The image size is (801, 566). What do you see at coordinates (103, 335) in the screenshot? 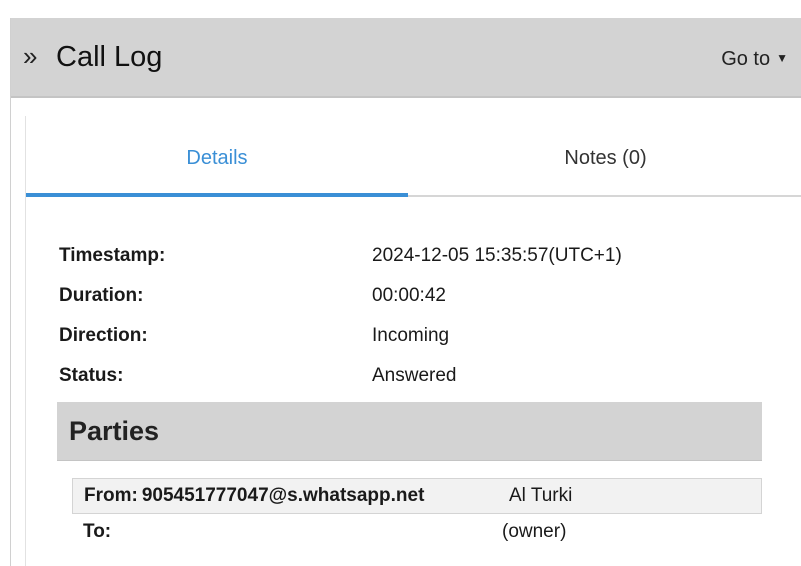
I see `direction-label: Direction:` at bounding box center [103, 335].